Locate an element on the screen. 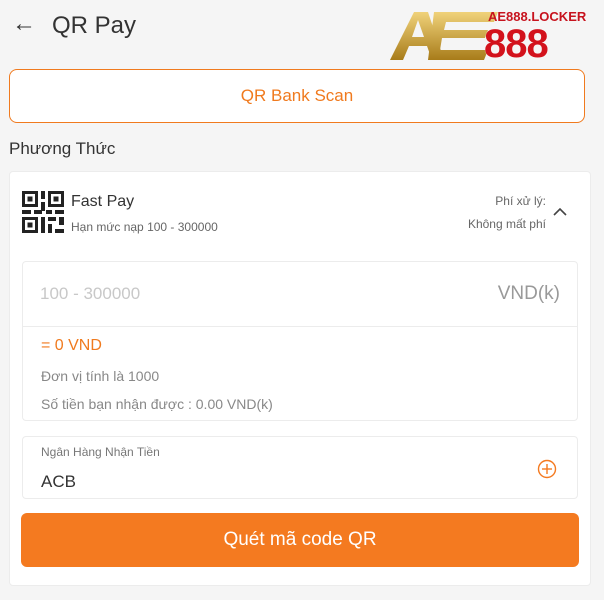 The height and width of the screenshot is (600, 604). receive-amount-note: Số tiền bạn nhận được : 0.00 VND(k) is located at coordinates (157, 404).